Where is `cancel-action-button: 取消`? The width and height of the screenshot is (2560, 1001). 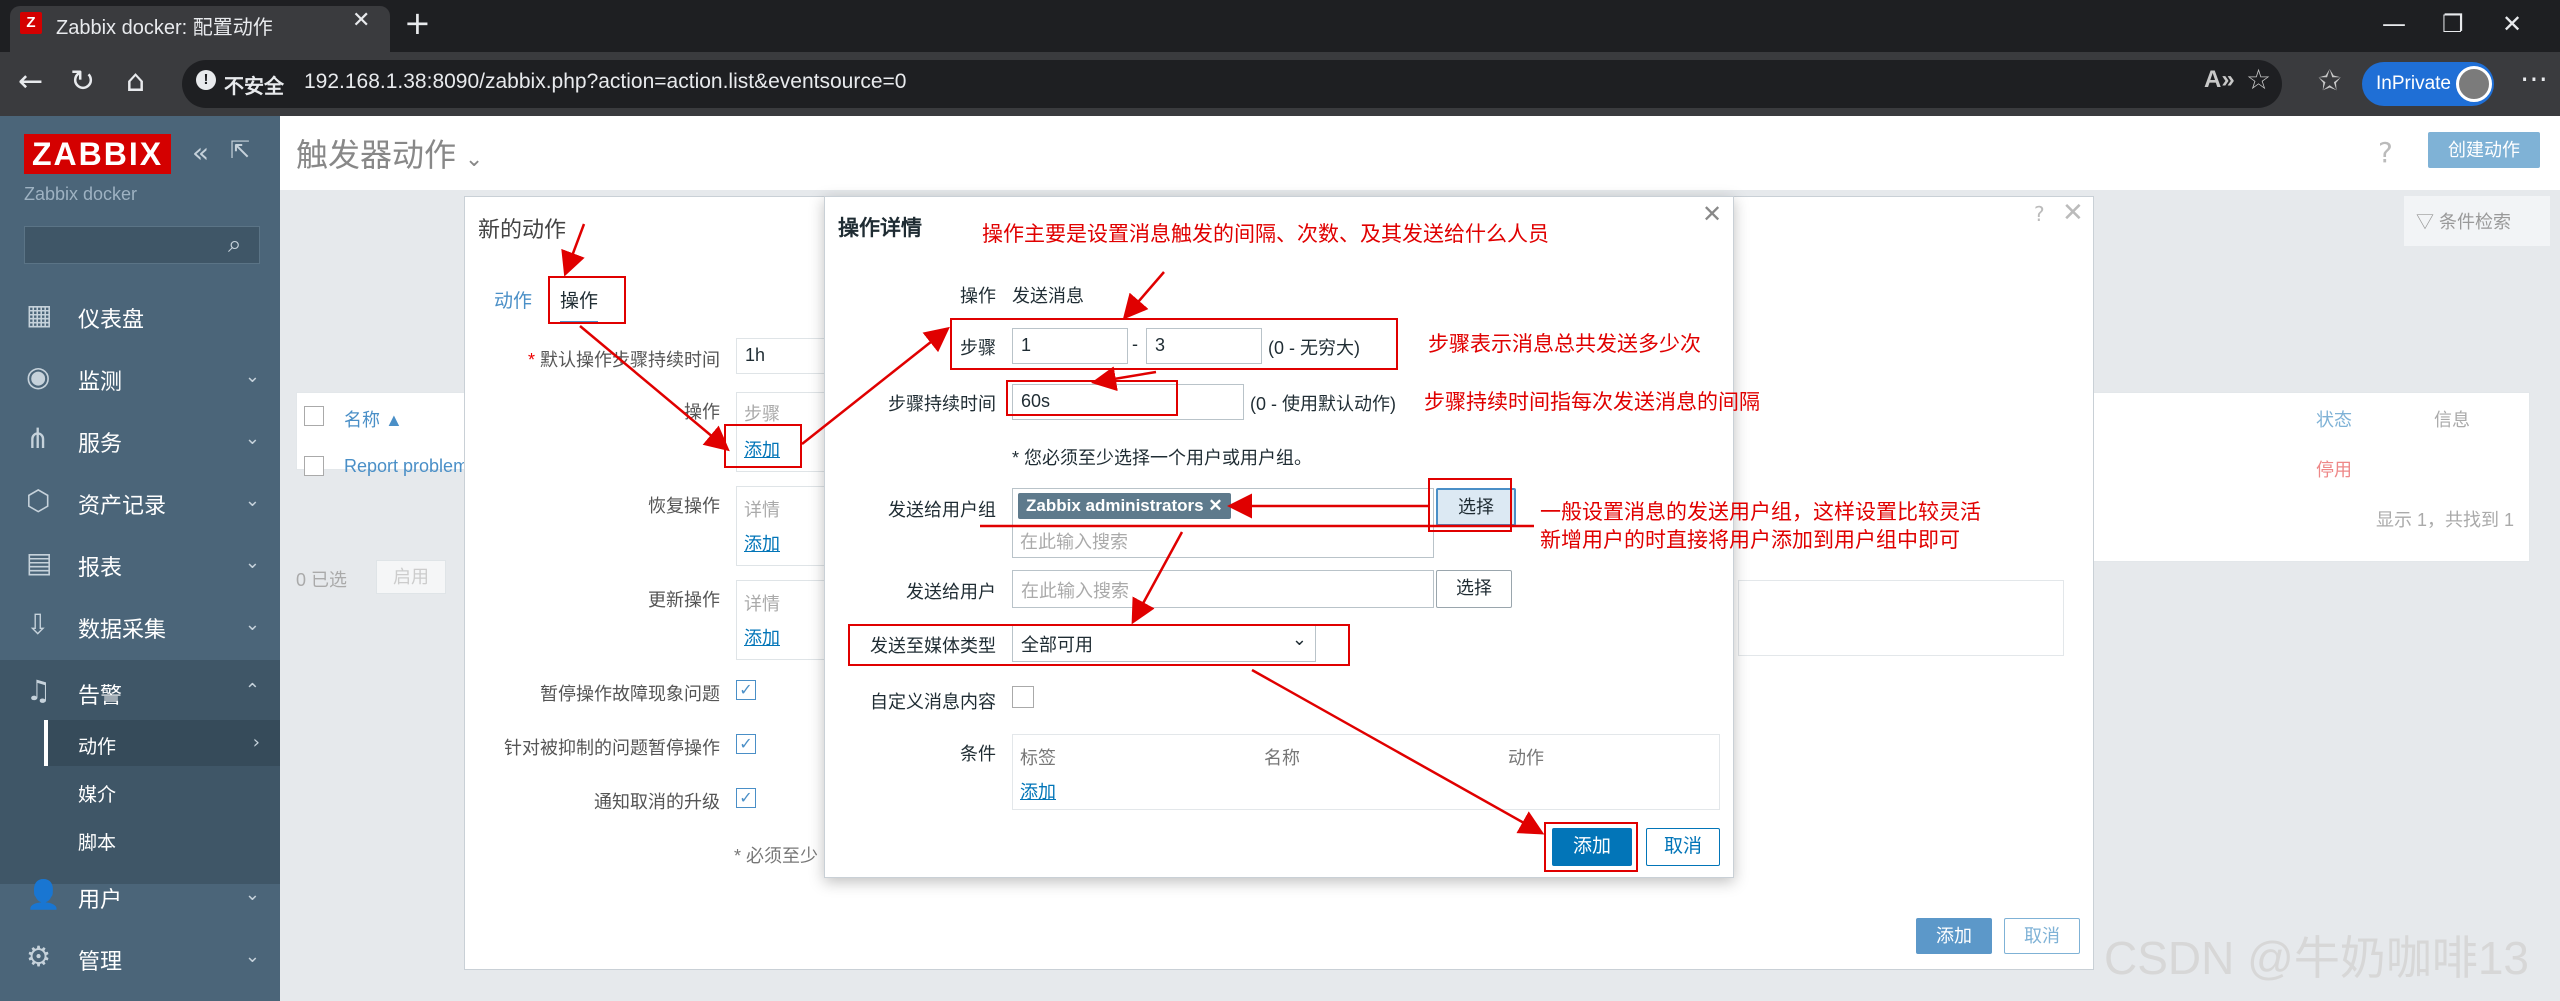 cancel-action-button: 取消 is located at coordinates (2042, 936).